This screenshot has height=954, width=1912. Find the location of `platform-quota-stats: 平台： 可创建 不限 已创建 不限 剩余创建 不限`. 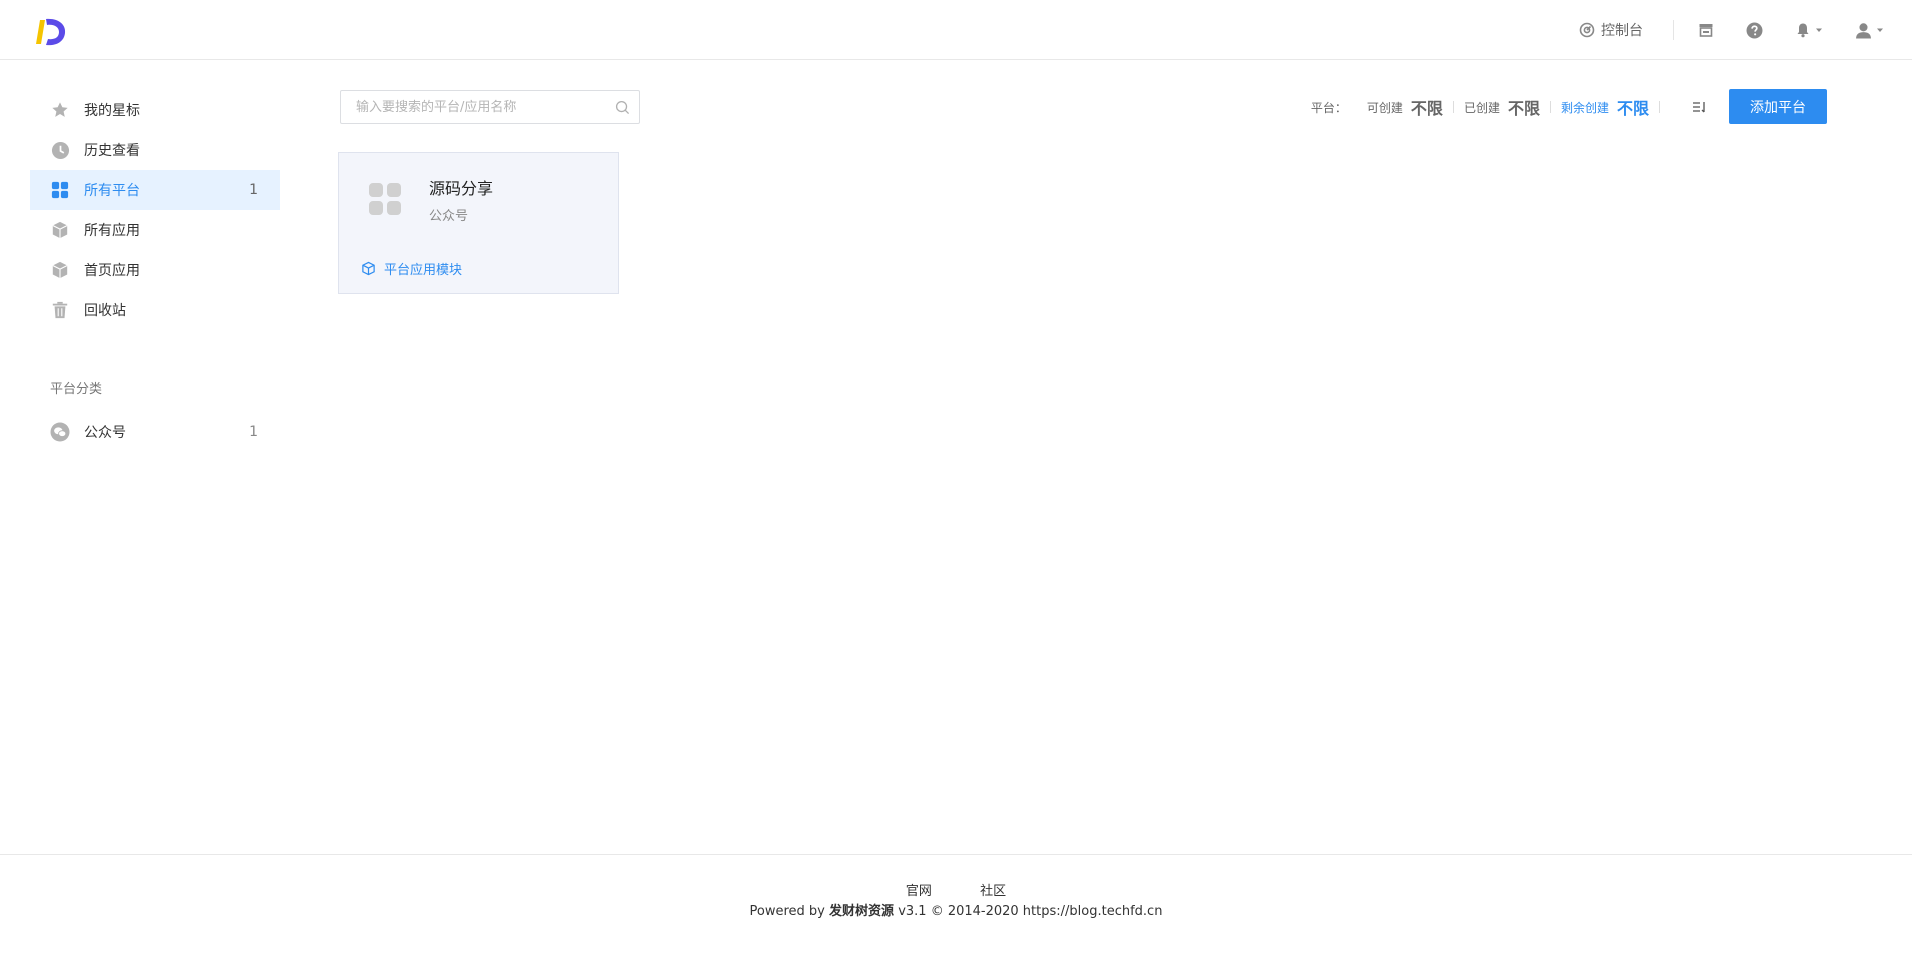

platform-quota-stats: 平台： 可创建 不限 已创建 不限 剩余创建 不限 is located at coordinates (1509, 107).